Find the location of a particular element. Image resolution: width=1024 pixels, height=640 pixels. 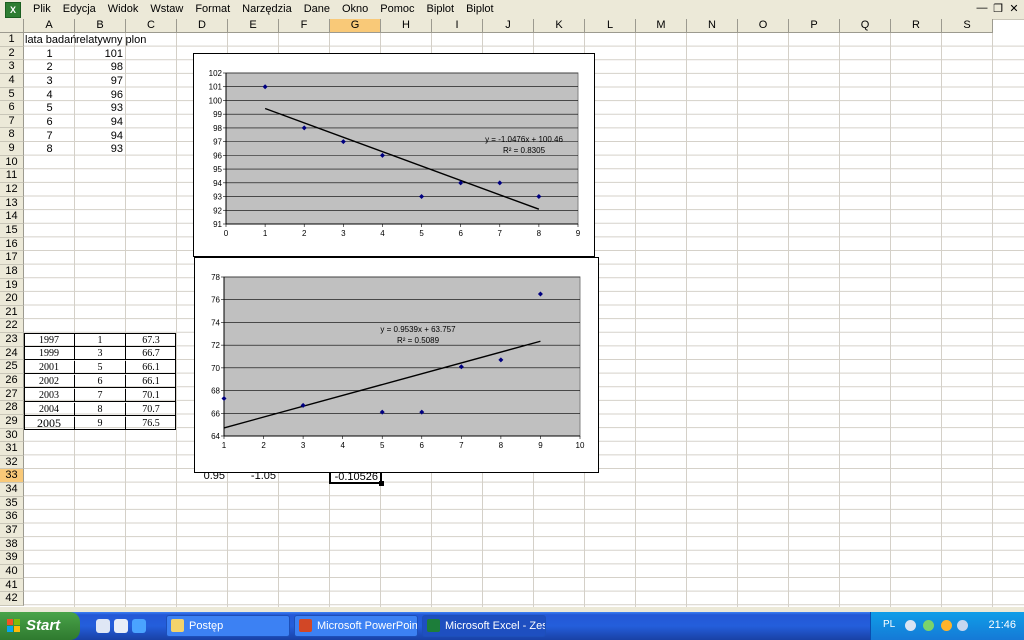

row-header-41: 41 is located at coordinates (12, 585).